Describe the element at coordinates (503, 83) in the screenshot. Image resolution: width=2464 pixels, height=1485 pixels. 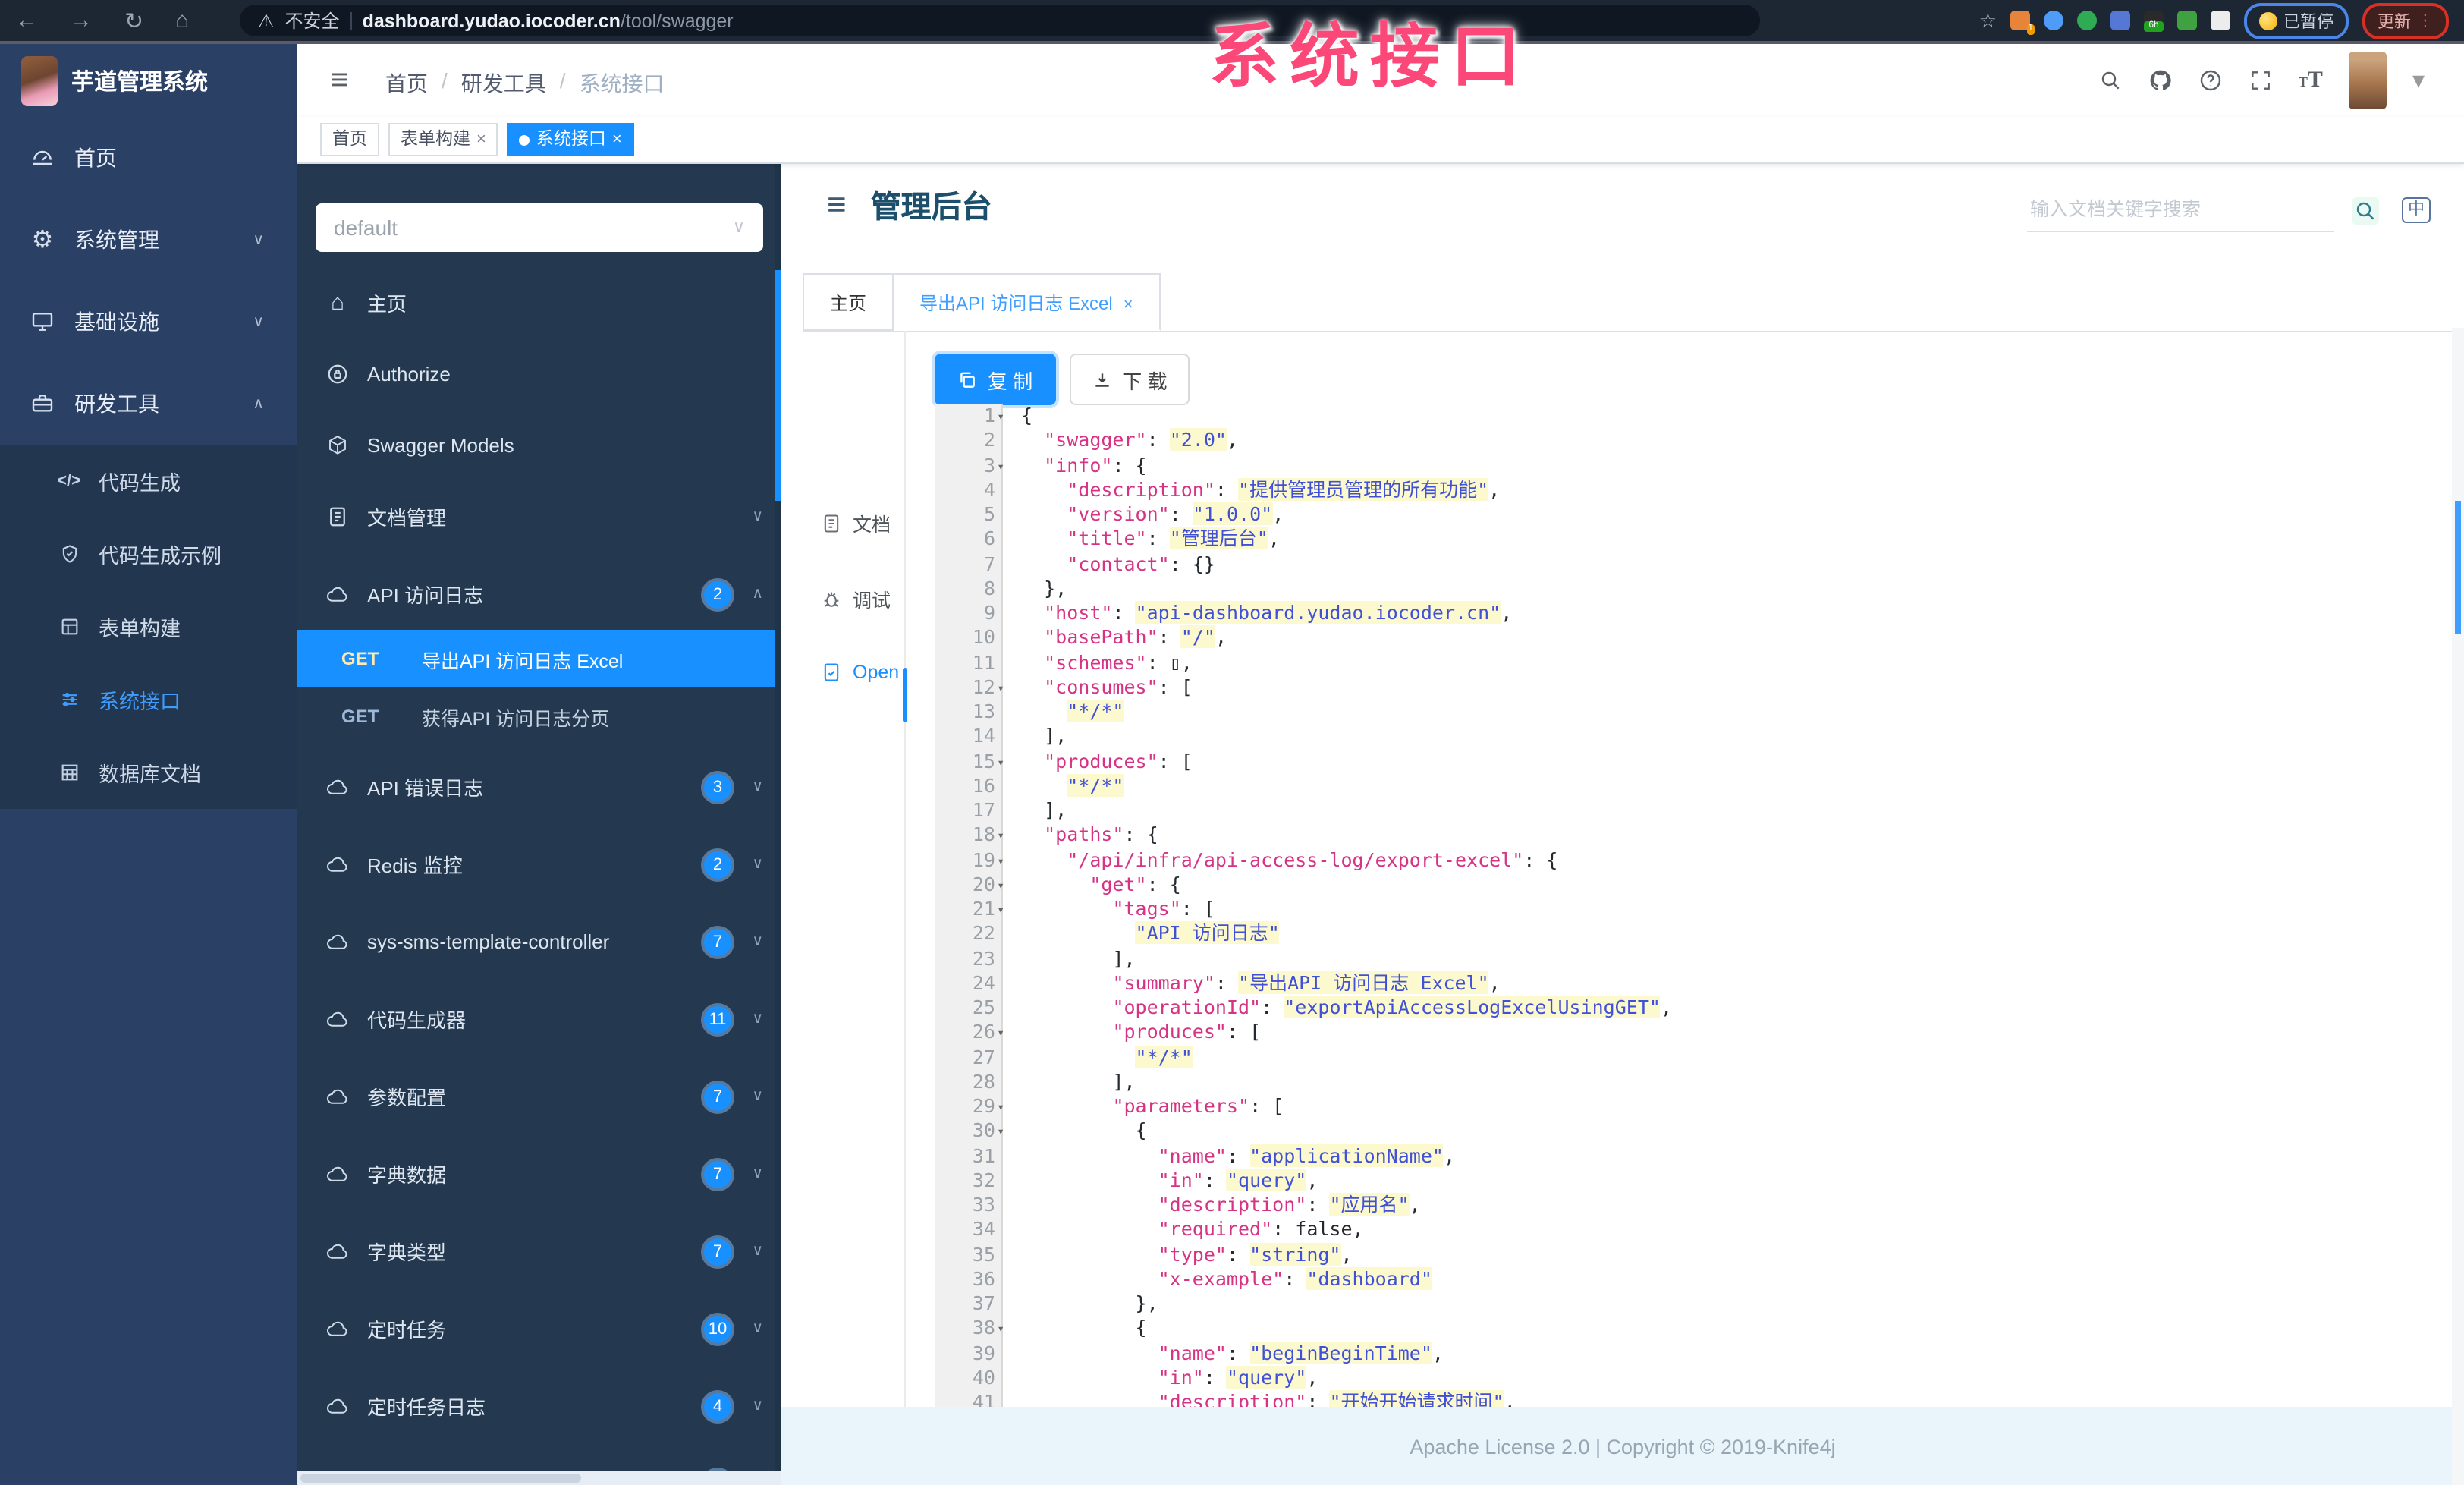
I see `breadcrumb-item: 研发工具` at that location.